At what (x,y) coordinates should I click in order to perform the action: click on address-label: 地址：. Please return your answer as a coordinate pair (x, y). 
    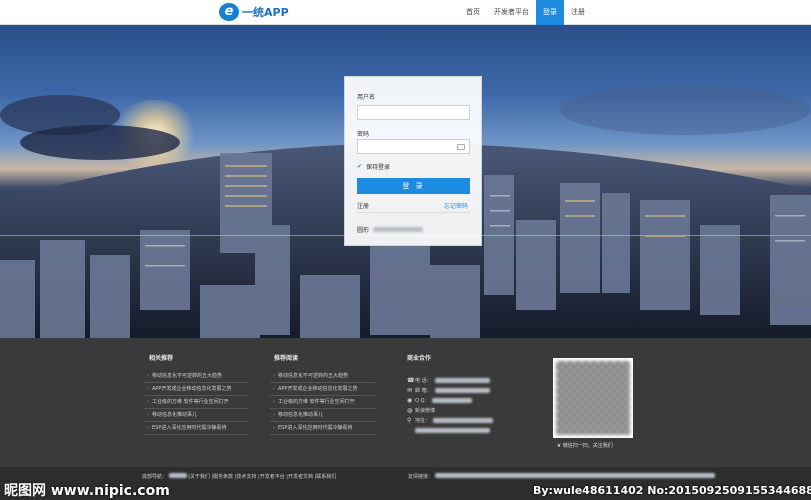
    Looking at the image, I should click on (423, 420).